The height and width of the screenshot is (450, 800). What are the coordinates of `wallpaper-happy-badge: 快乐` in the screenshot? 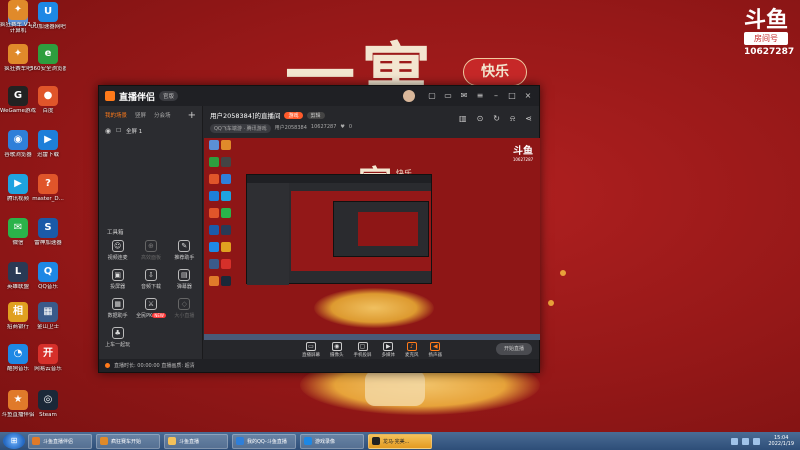 It's located at (495, 72).